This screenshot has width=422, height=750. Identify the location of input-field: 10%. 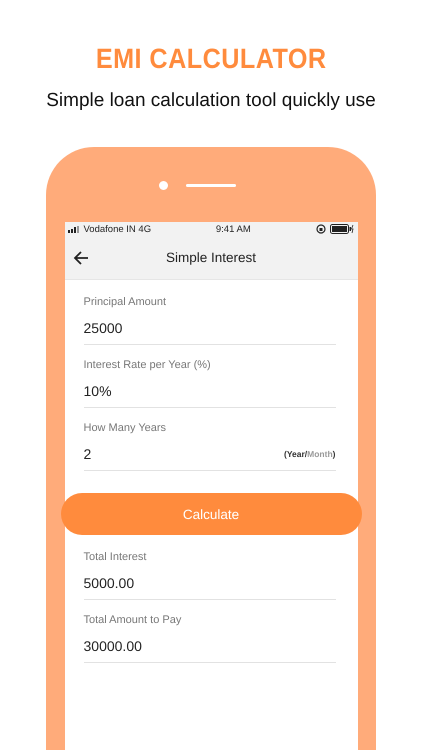
(210, 392).